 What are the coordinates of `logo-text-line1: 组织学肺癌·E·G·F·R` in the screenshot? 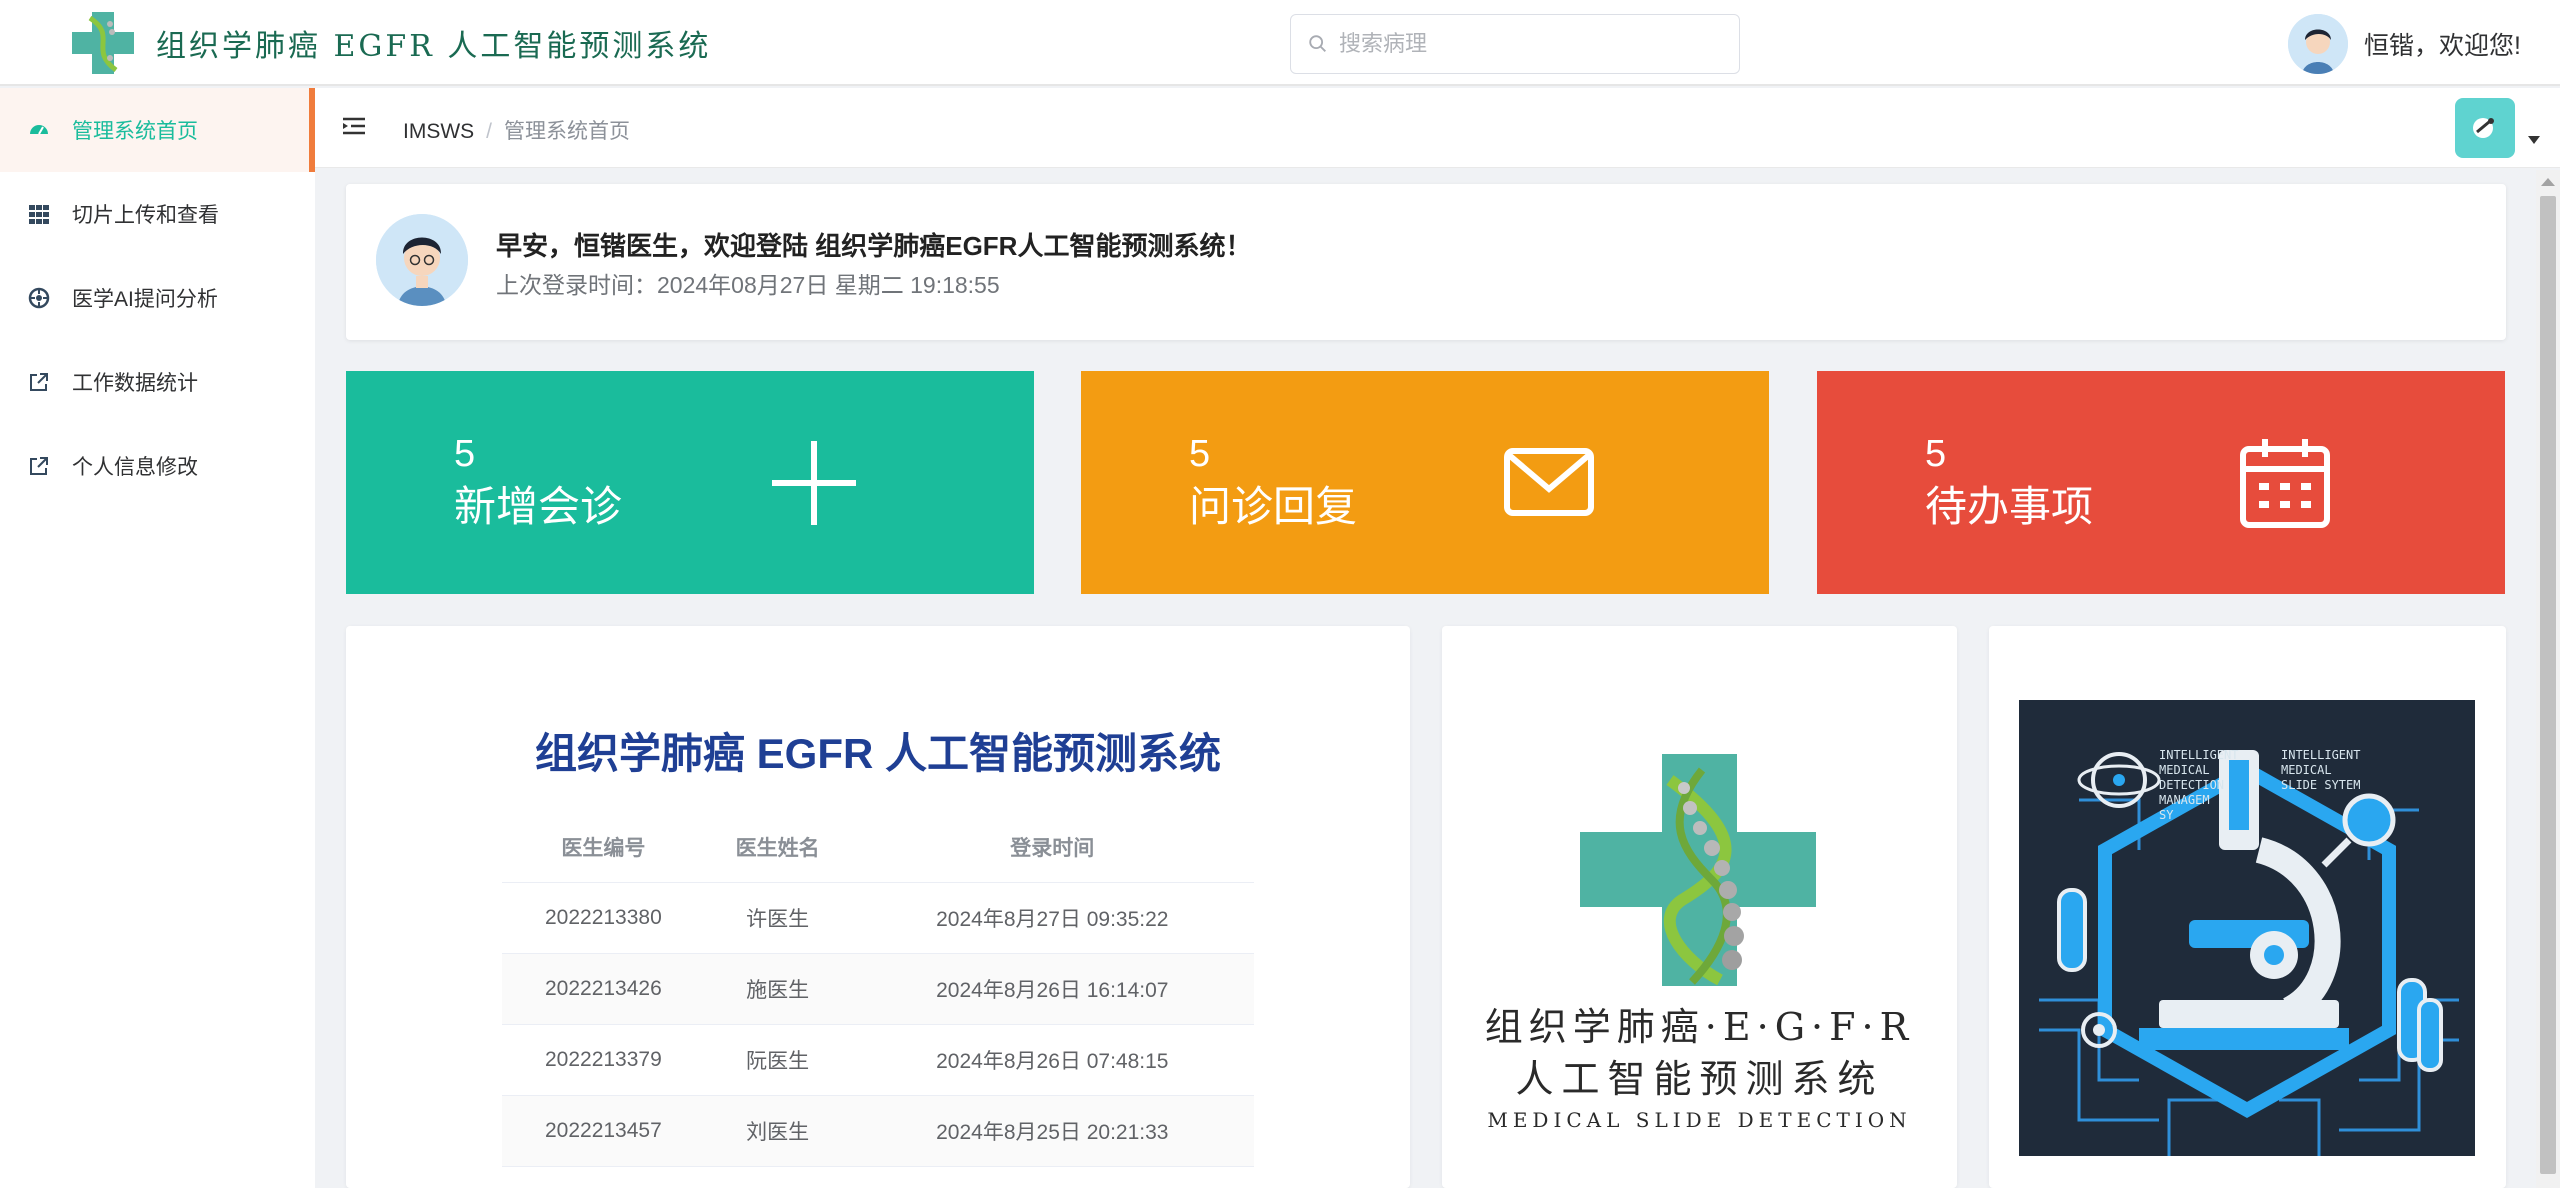 It's located at (1699, 1027).